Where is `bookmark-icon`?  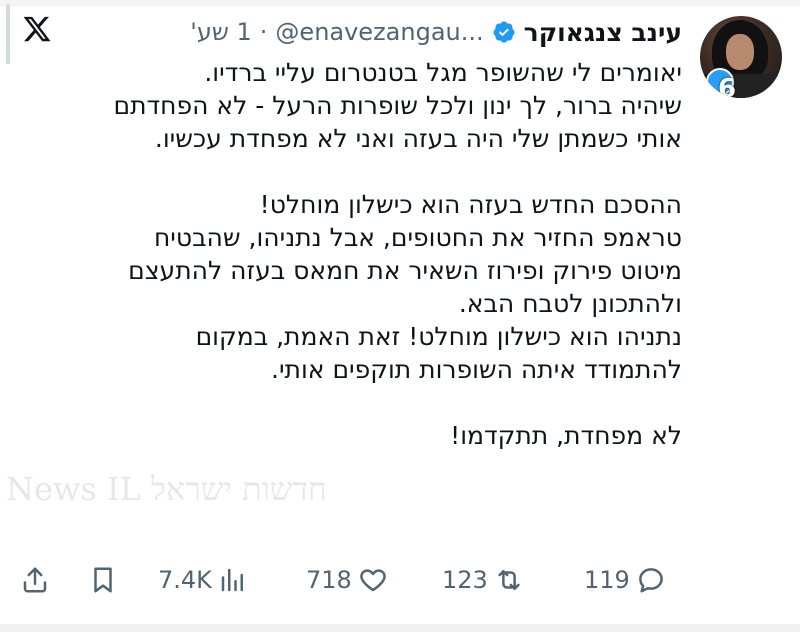 bookmark-icon is located at coordinates (103, 580).